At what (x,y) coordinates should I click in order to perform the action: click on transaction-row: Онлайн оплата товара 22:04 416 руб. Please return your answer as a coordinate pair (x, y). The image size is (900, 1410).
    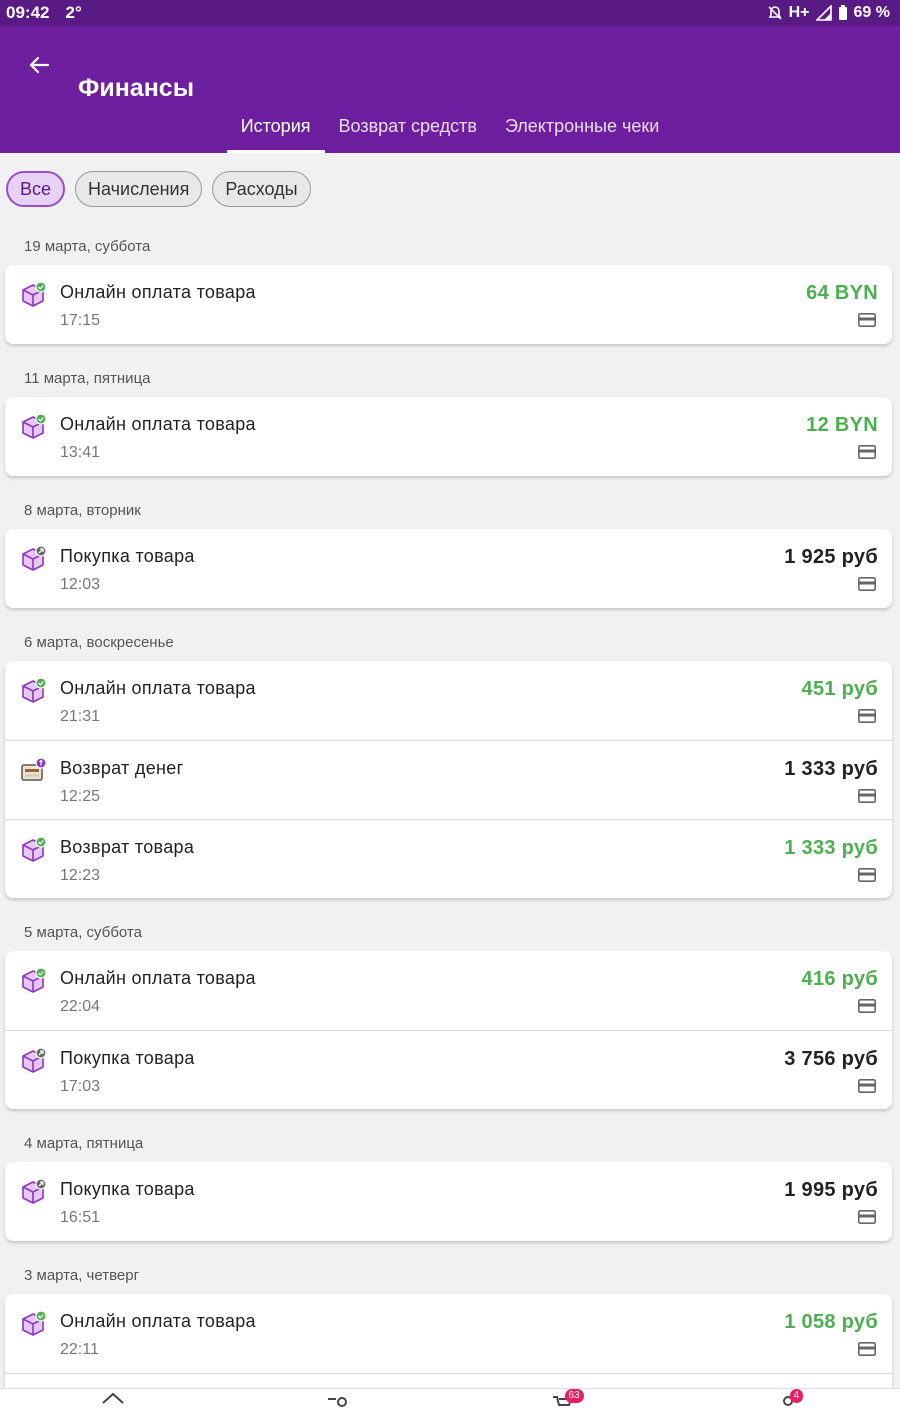
    Looking at the image, I should click on (448, 990).